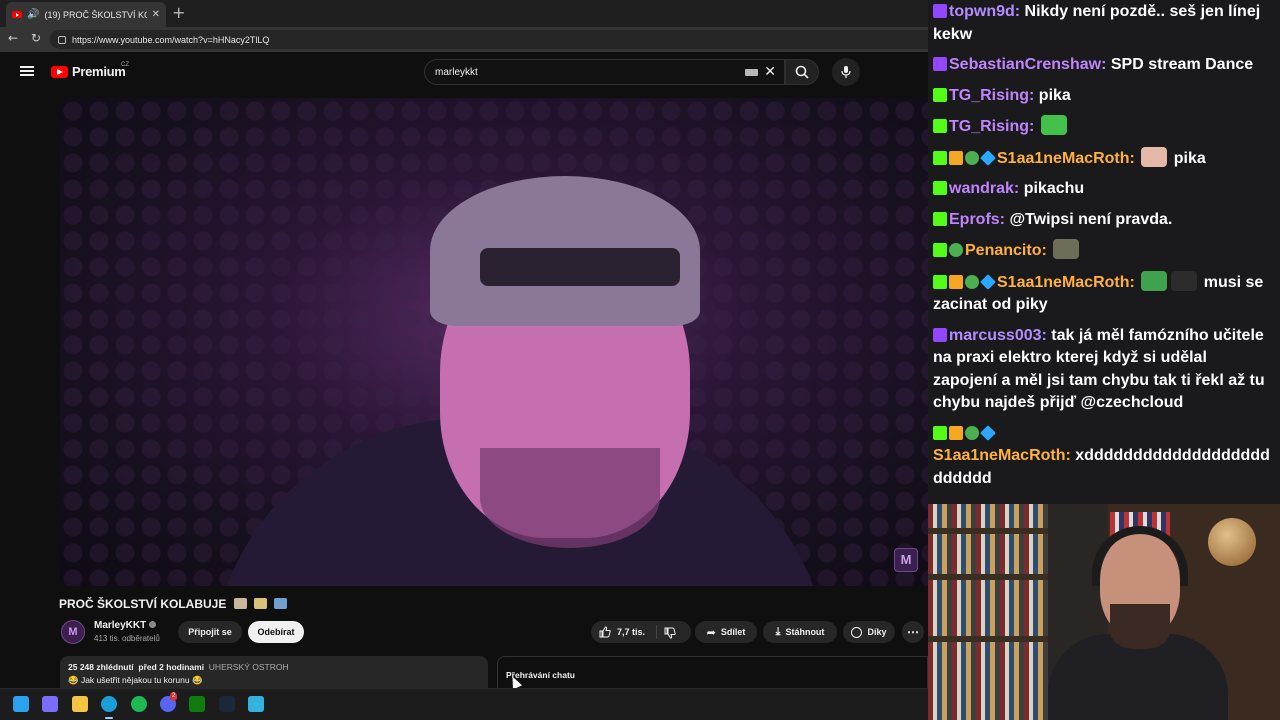 This screenshot has width=1280, height=720. What do you see at coordinates (805, 632) in the screenshot?
I see `download-label: Stáhnout` at bounding box center [805, 632].